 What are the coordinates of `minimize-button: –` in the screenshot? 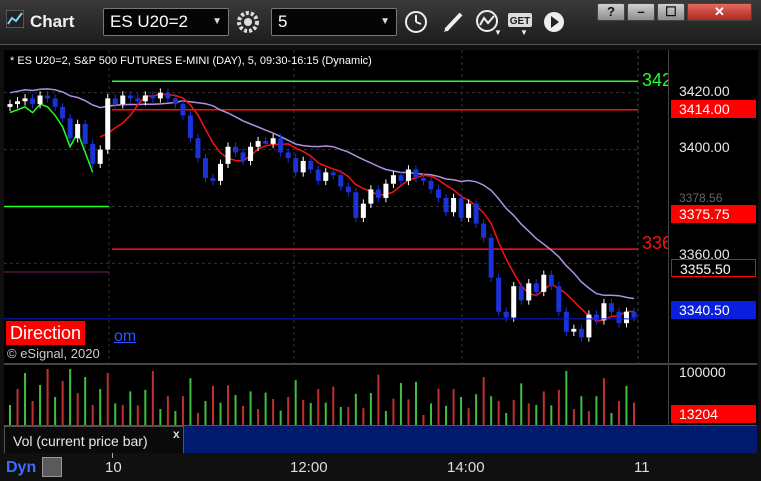 It's located at (641, 12).